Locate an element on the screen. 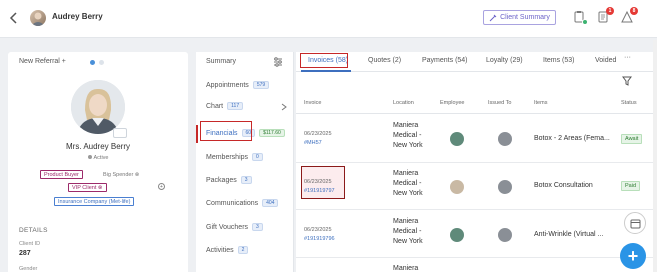 The height and width of the screenshot is (272, 657). profile-status-text: Active is located at coordinates (101, 158).